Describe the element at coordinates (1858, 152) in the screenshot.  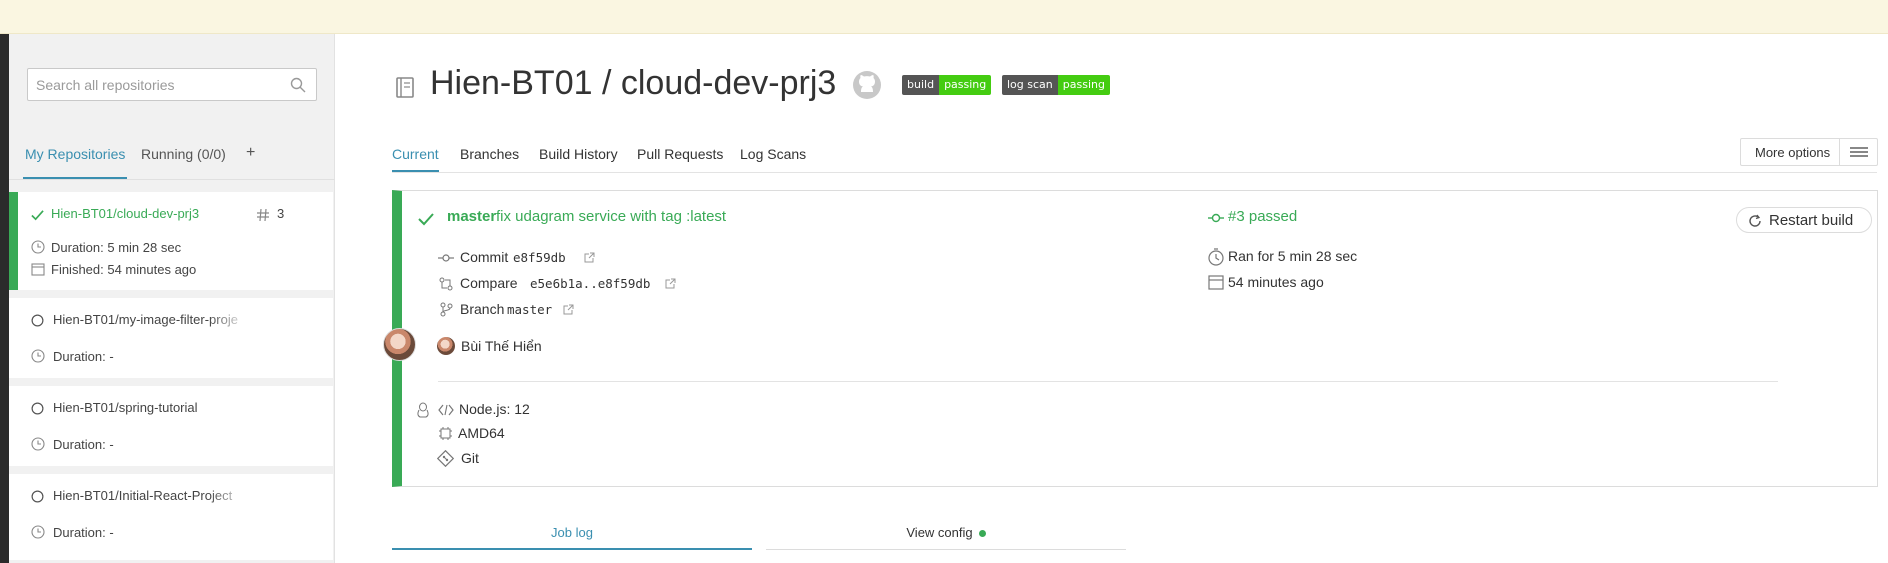
I see `hamburger-menu-icon` at that location.